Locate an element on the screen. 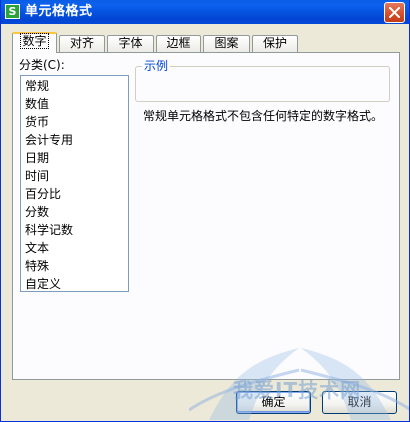 The height and width of the screenshot is (422, 410). tab-label: 对齐 is located at coordinates (81, 43).